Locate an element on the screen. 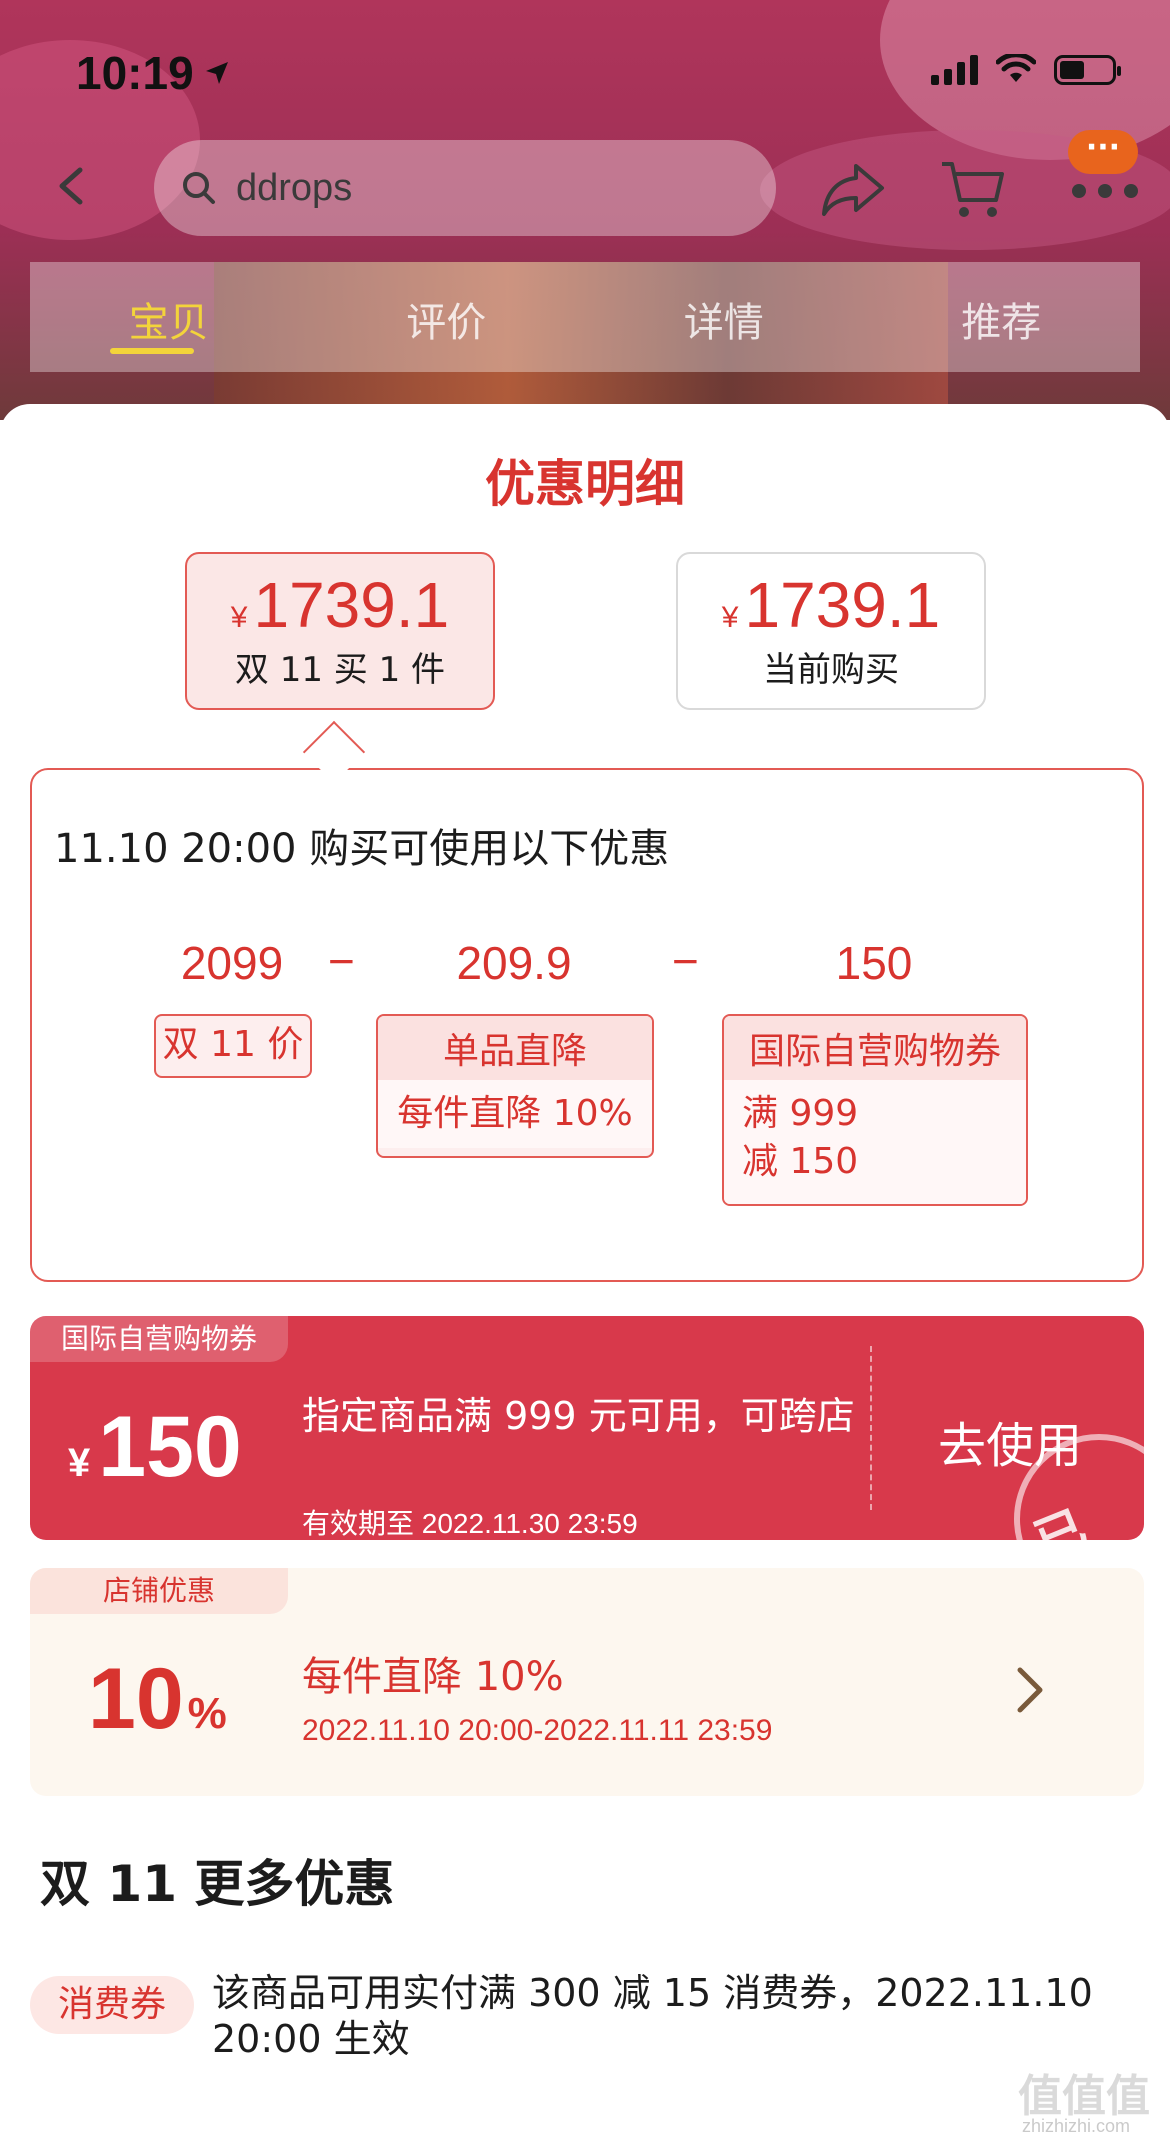 This screenshot has width=1170, height=2143. calculation-heading: 11.10 20:00 购买可使用以下优惠 is located at coordinates (362, 849).